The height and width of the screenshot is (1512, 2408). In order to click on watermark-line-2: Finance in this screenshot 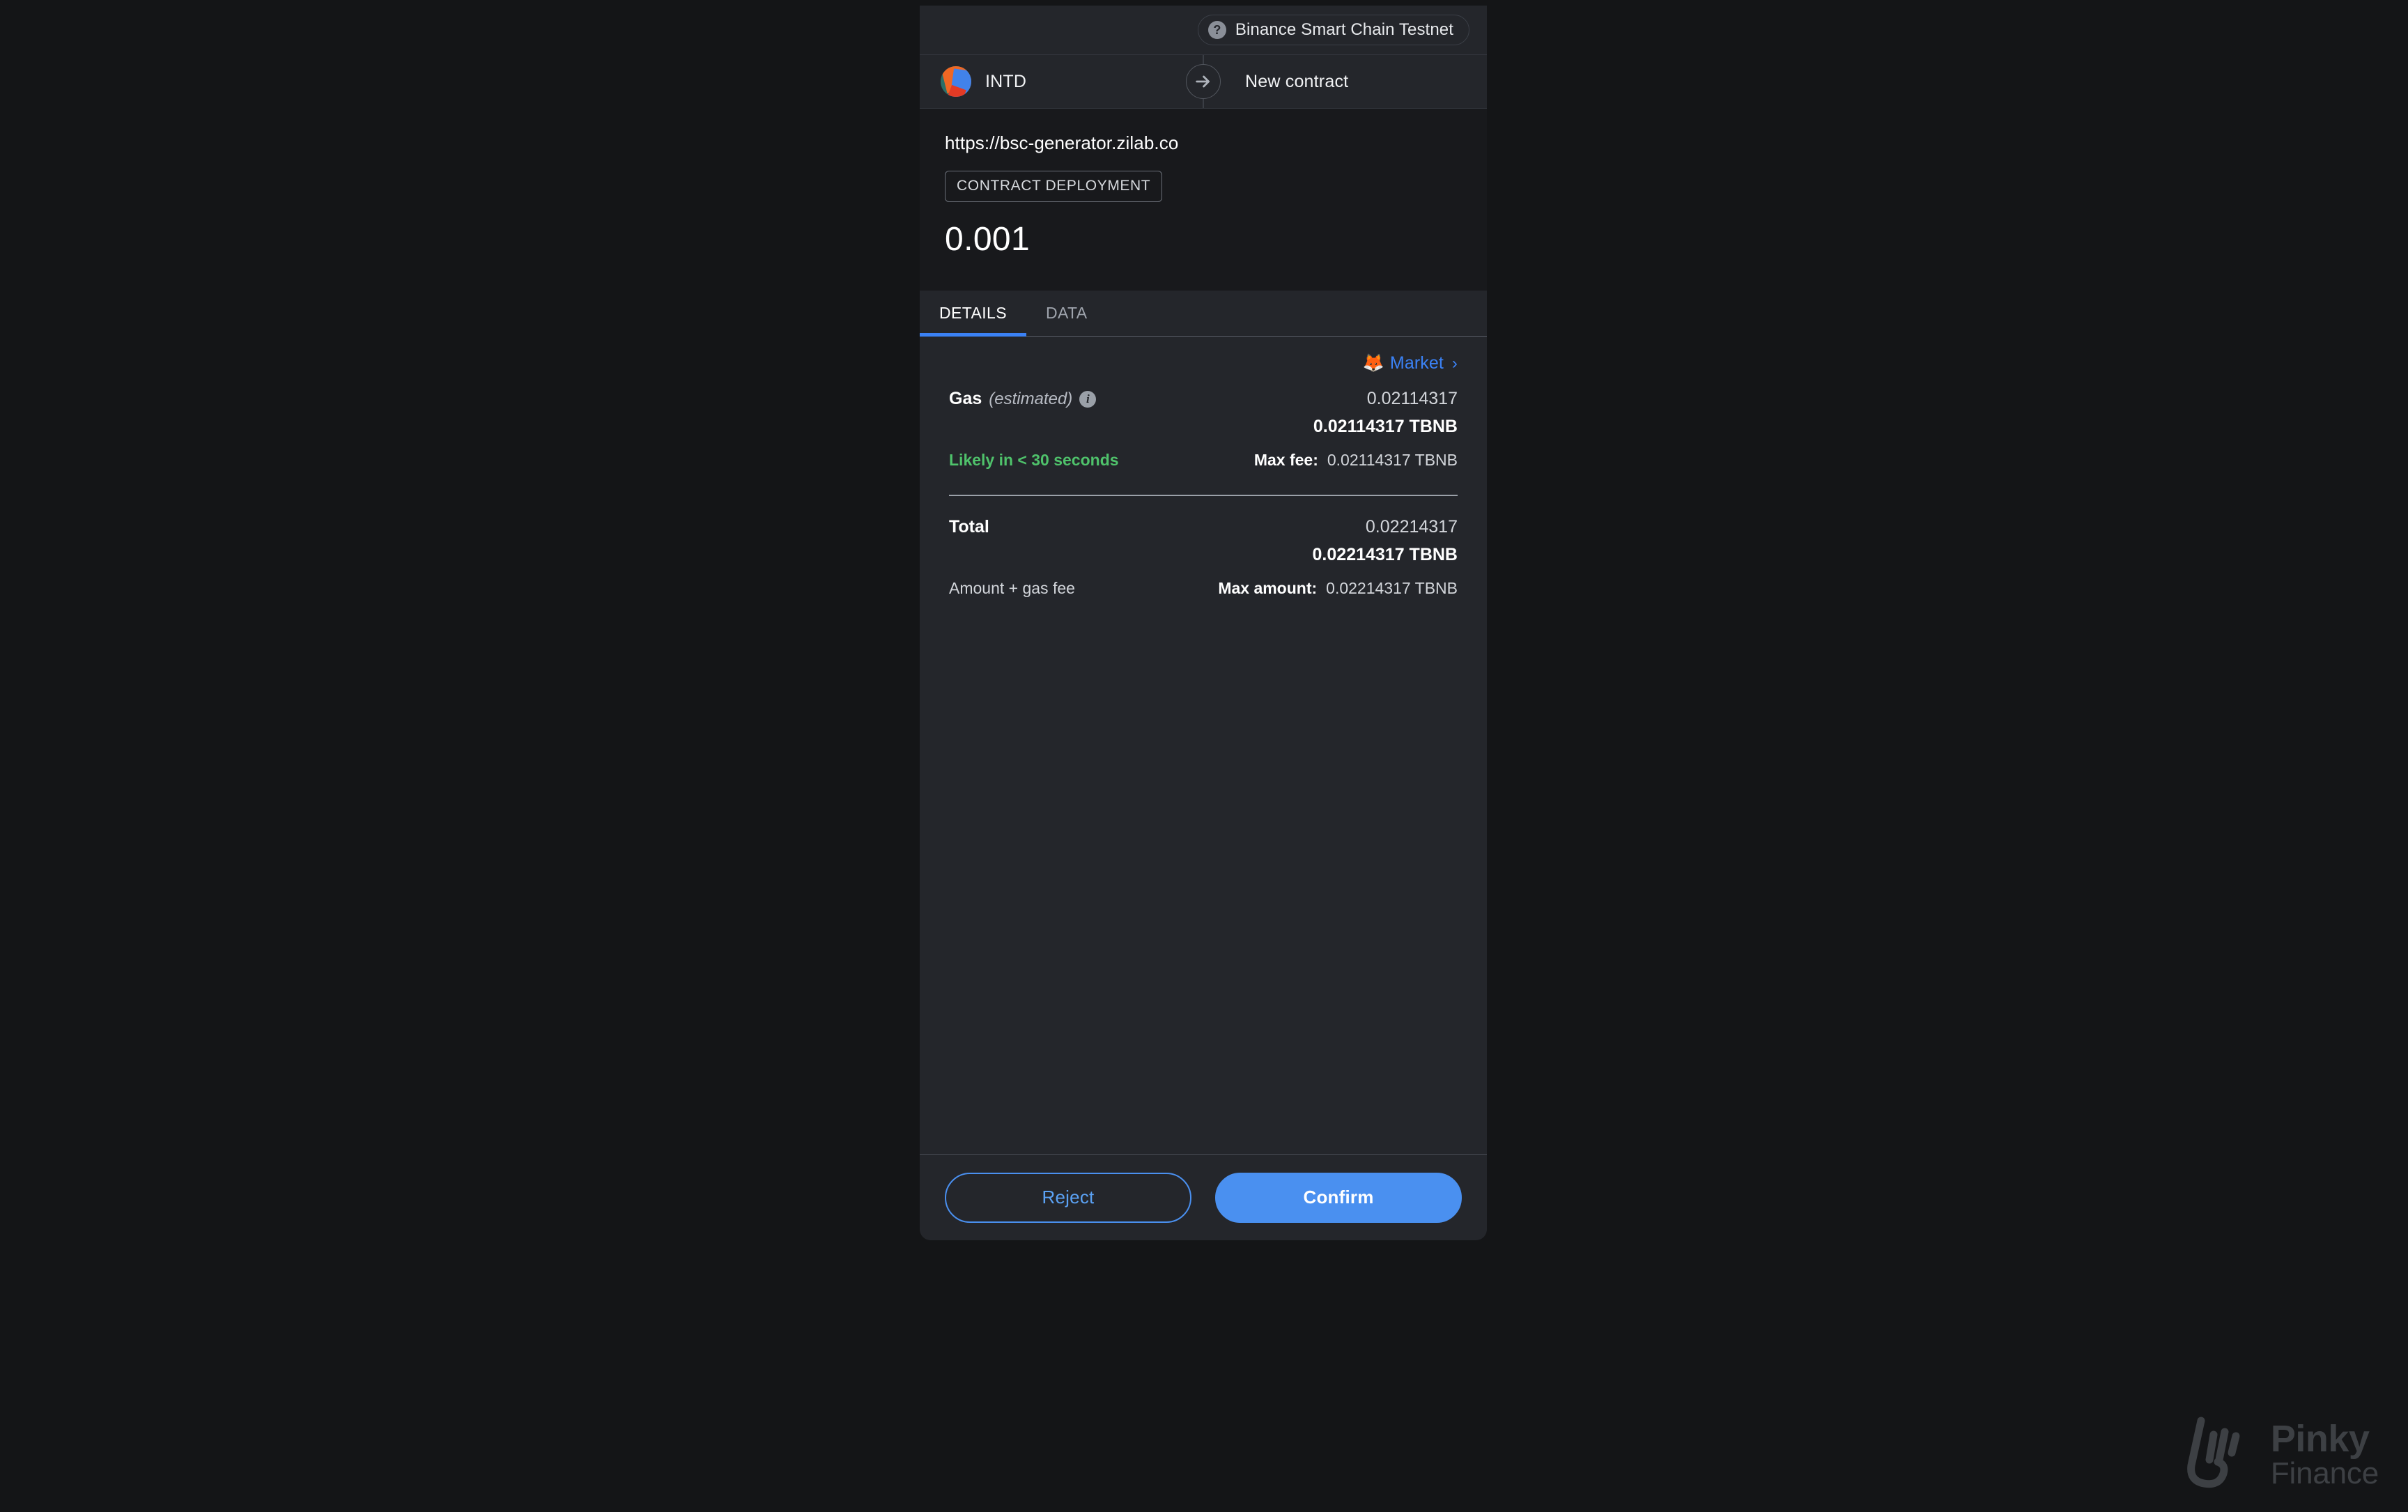, I will do `click(2324, 1473)`.